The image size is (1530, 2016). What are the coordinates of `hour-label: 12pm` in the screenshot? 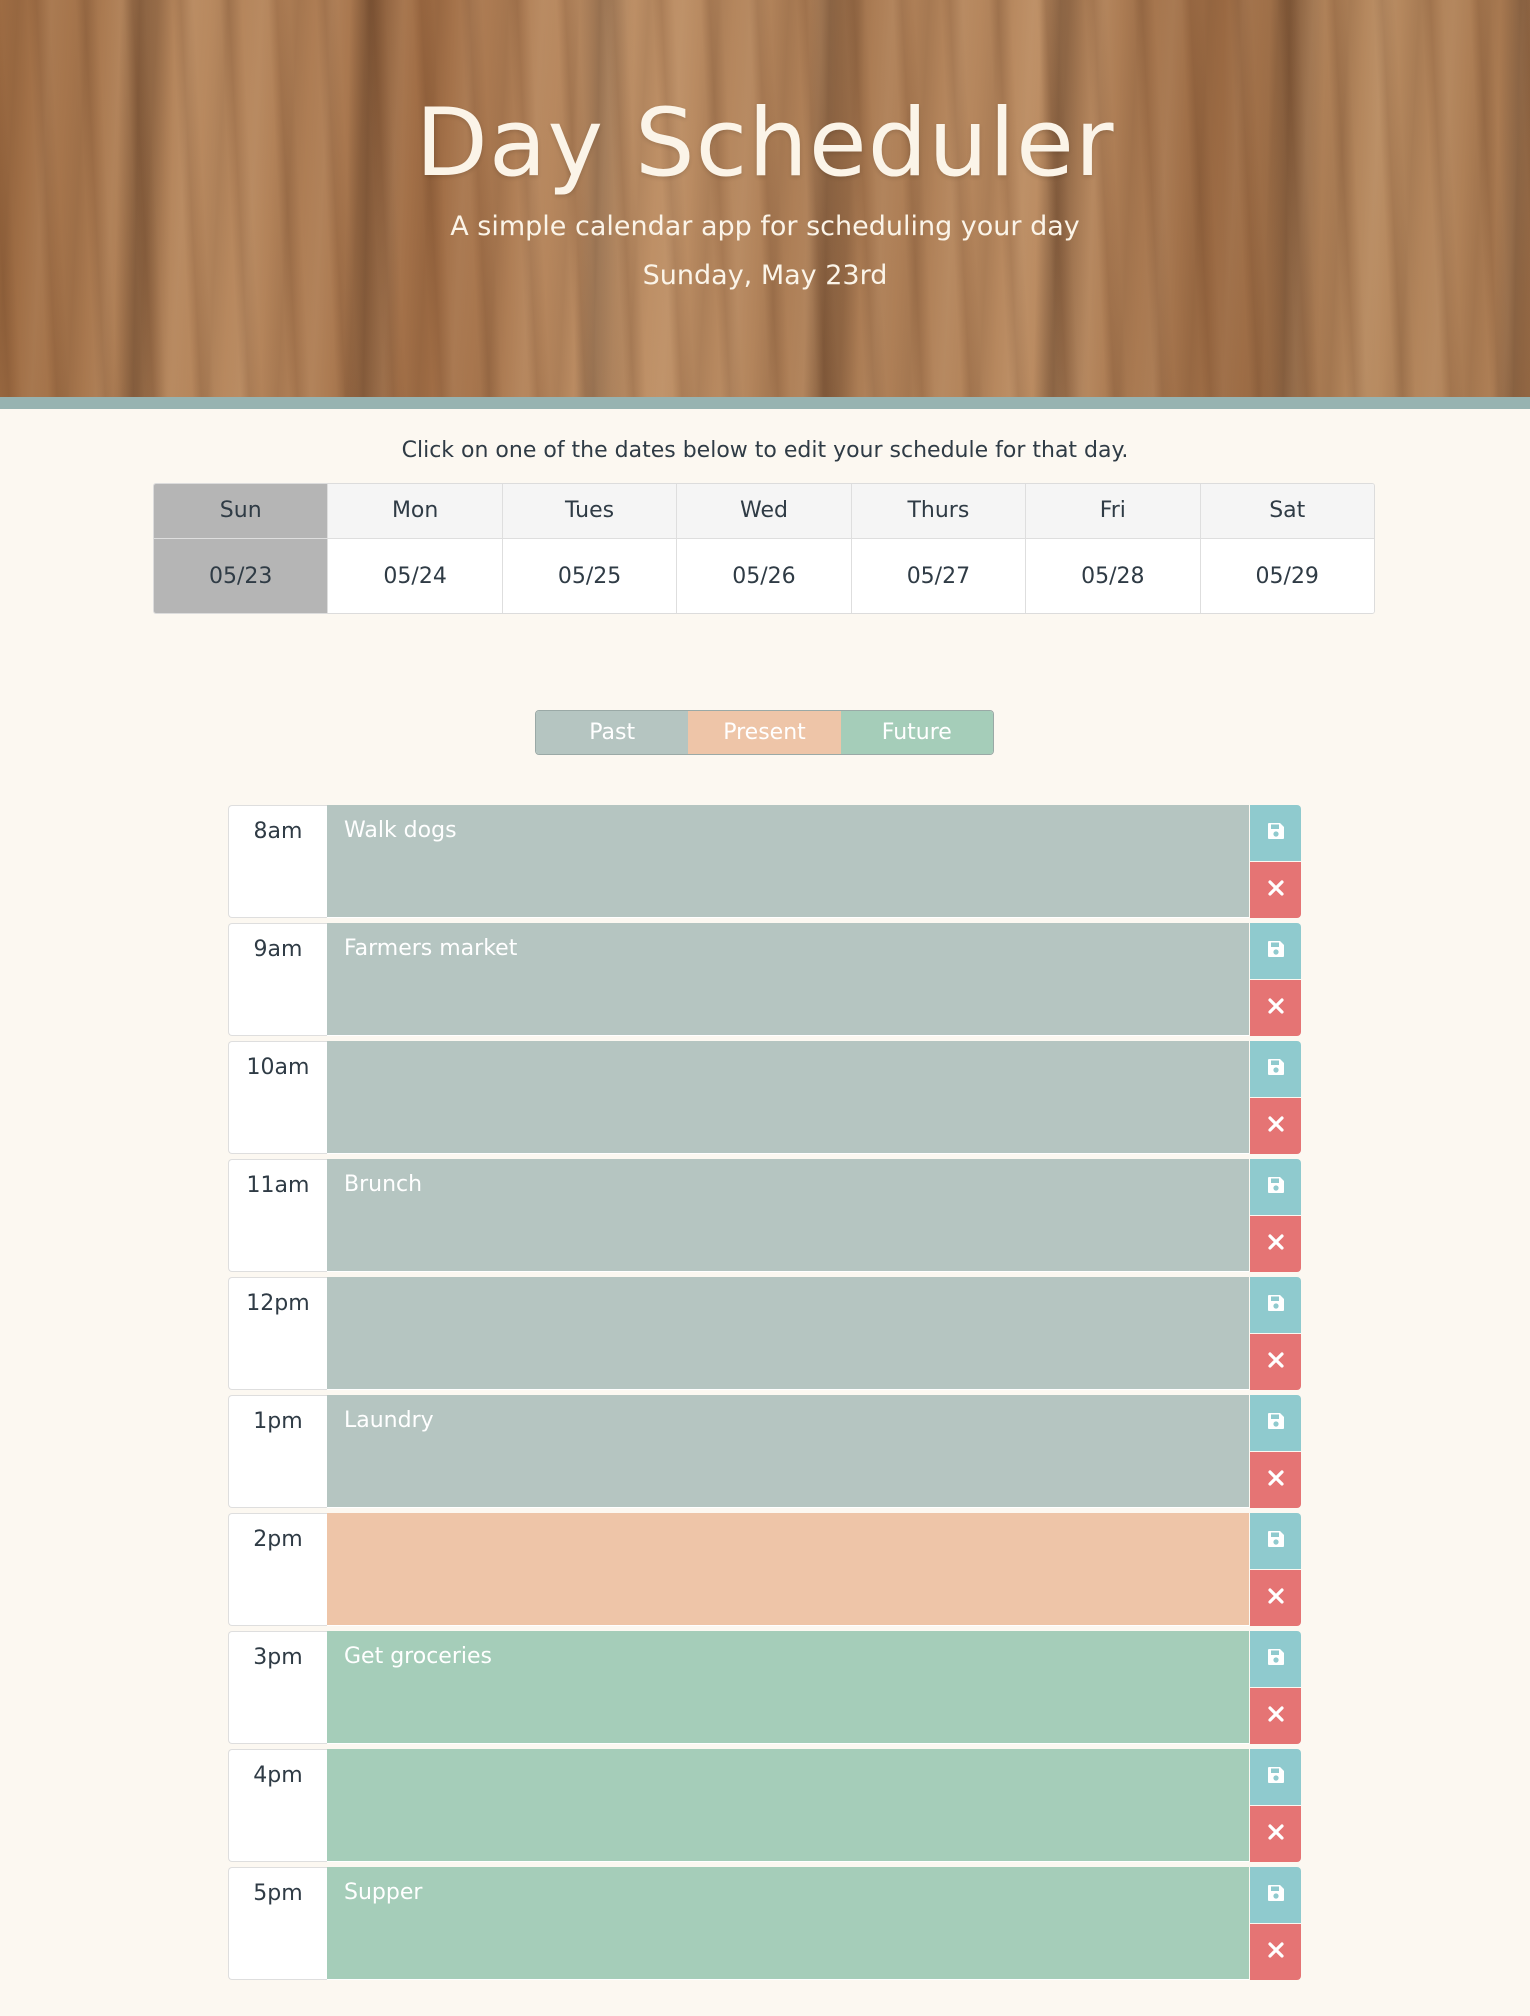 It's located at (277, 1333).